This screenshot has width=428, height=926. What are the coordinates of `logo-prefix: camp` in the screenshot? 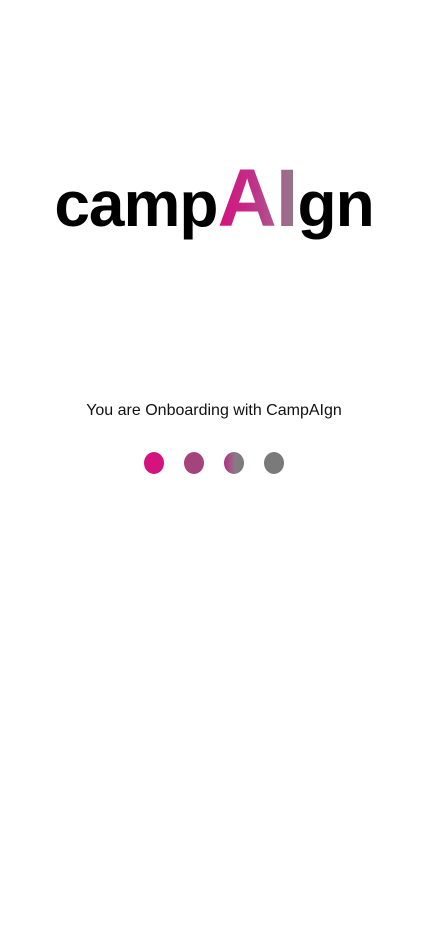 It's located at (136, 204).